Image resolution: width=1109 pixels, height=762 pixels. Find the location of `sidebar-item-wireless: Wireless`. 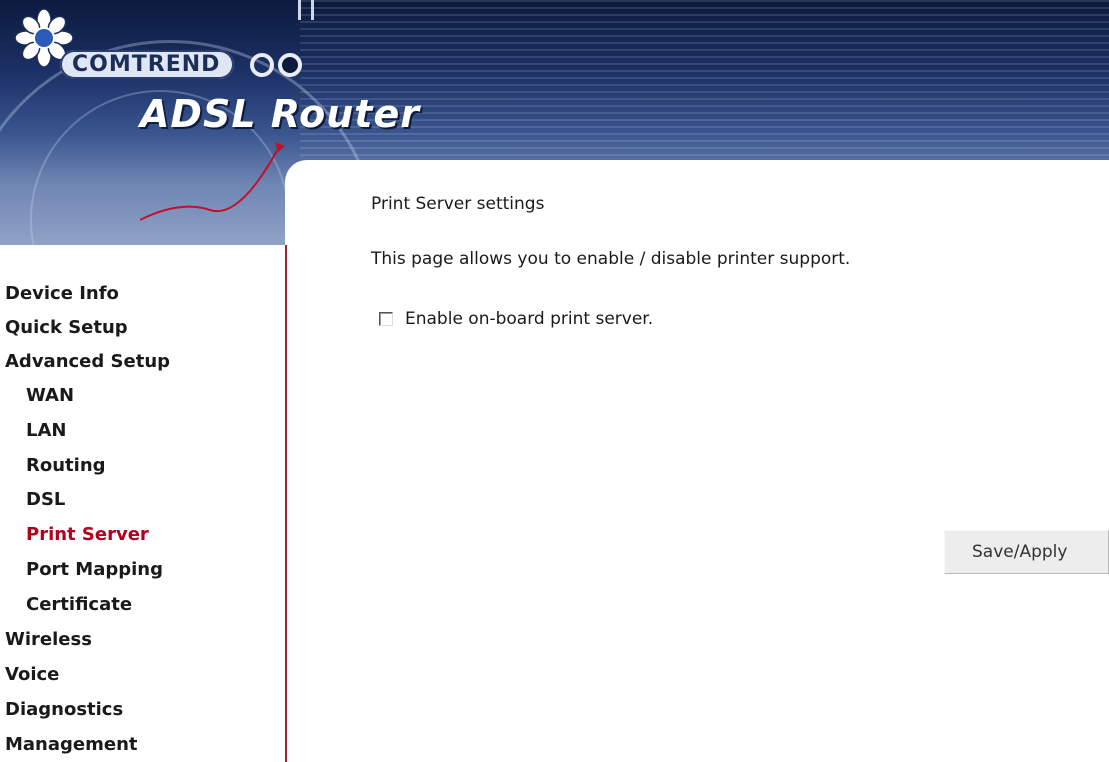

sidebar-item-wireless: Wireless is located at coordinates (48, 639).